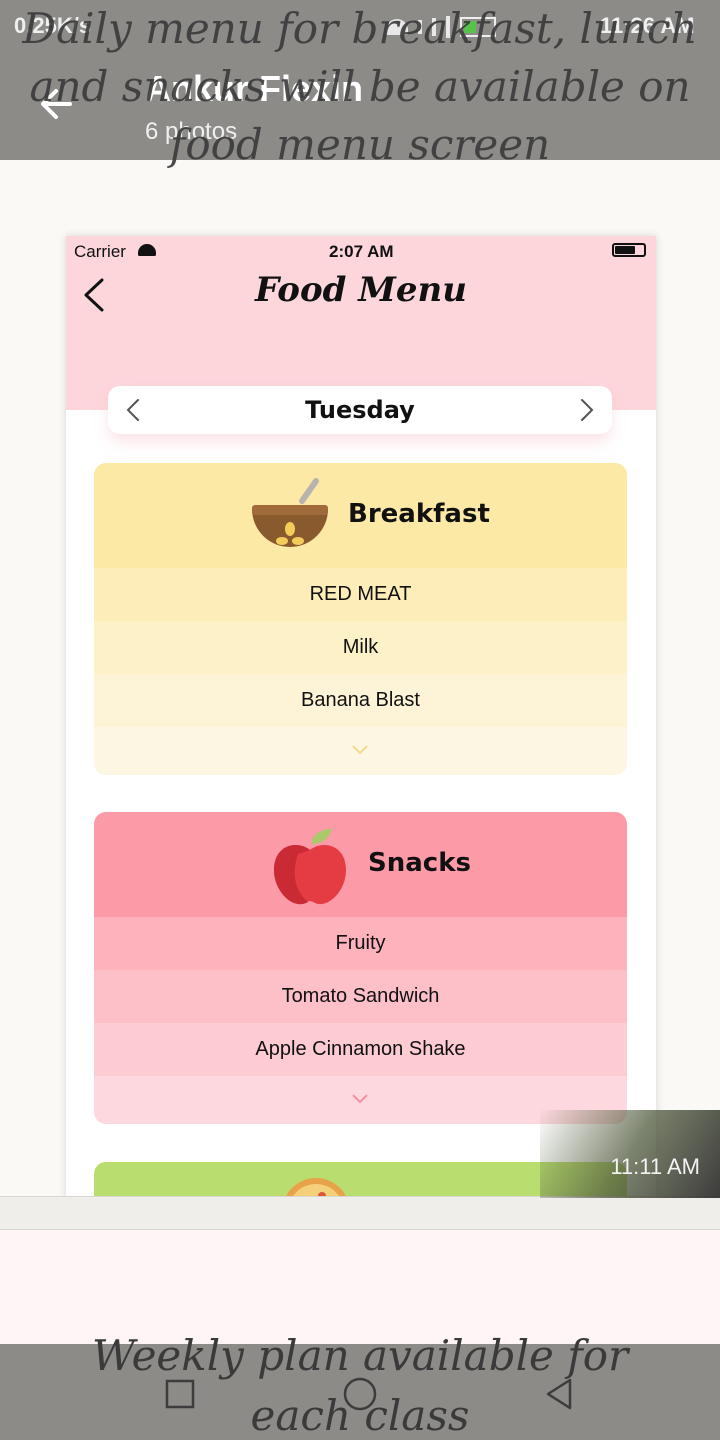  What do you see at coordinates (316, 1188) in the screenshot?
I see `pizza-icon` at bounding box center [316, 1188].